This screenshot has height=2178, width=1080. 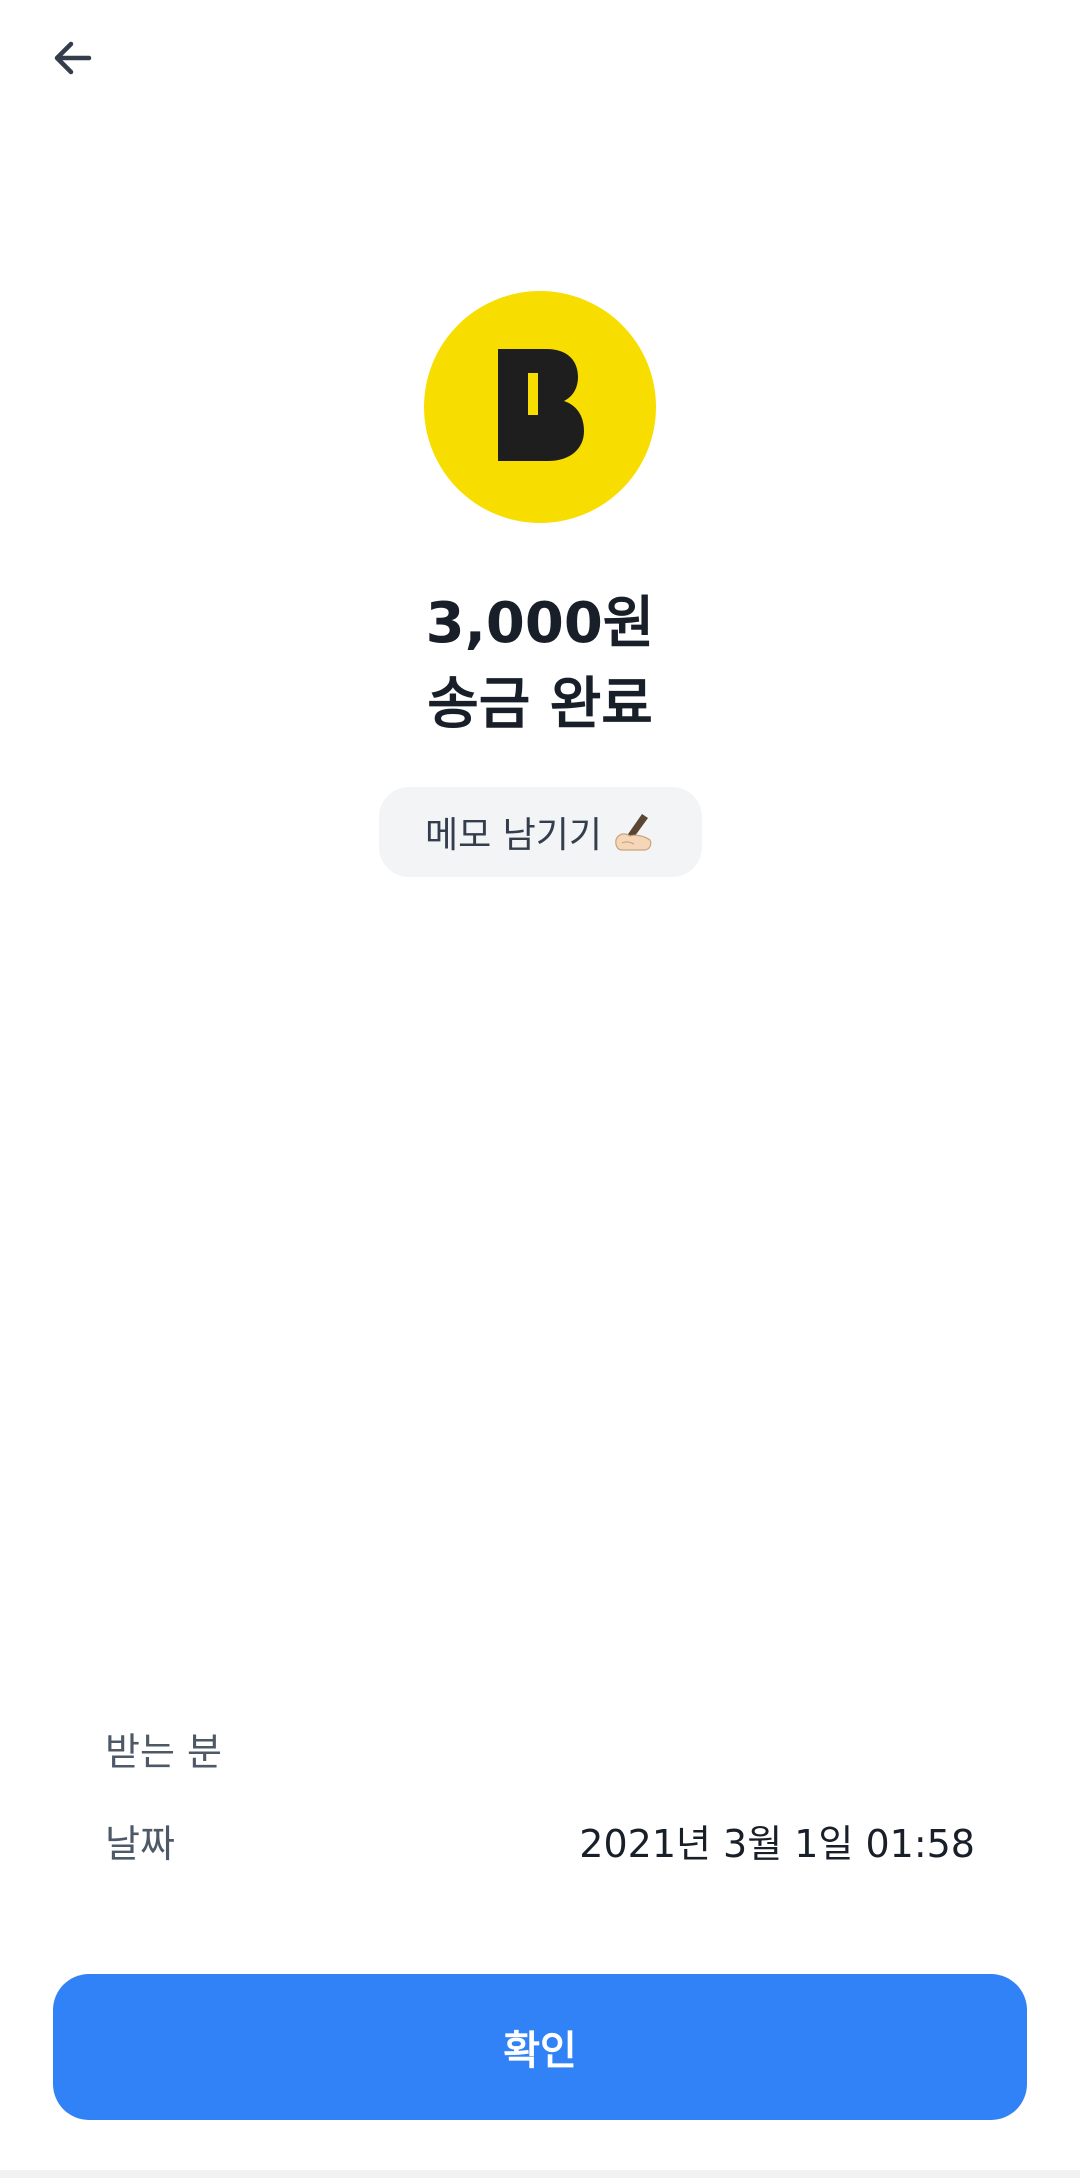 I want to click on leave-memo-button: 메모 남기기, so click(x=540, y=832).